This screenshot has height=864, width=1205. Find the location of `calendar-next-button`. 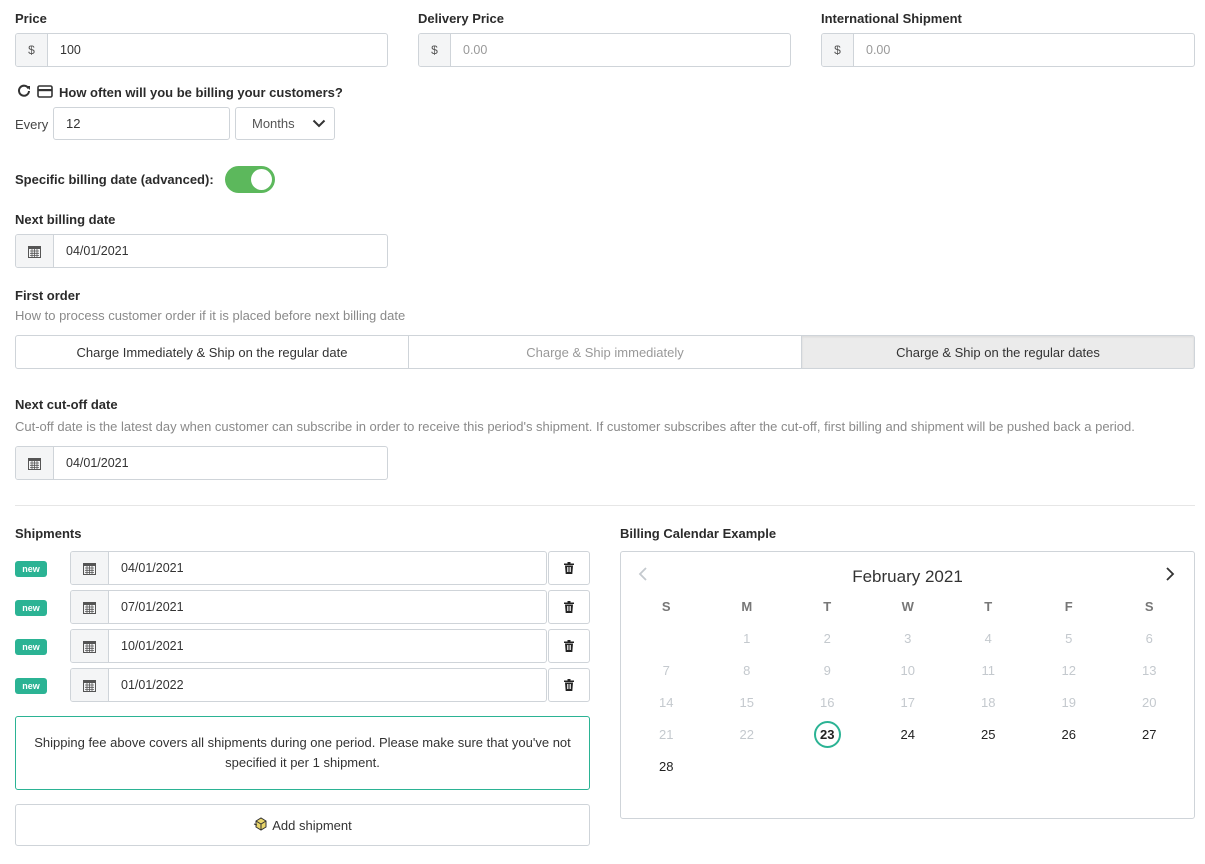

calendar-next-button is located at coordinates (1170, 575).